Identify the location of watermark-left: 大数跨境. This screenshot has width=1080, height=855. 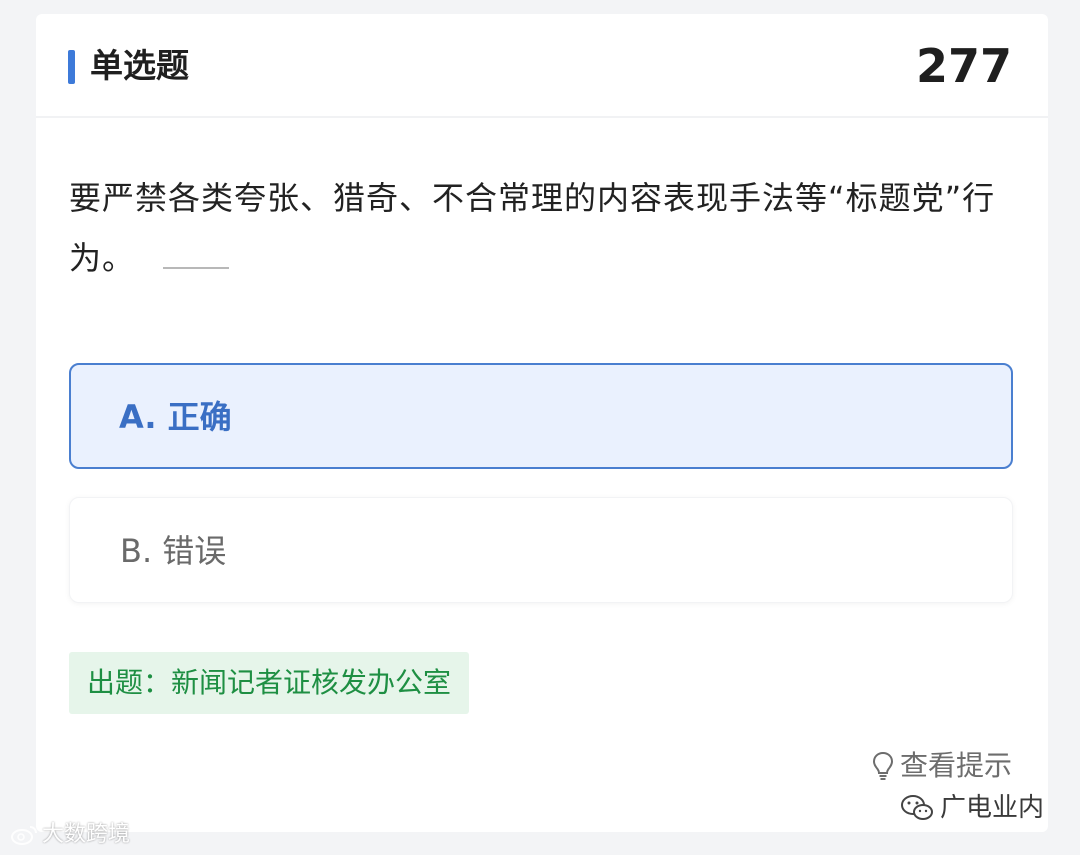
(70, 835).